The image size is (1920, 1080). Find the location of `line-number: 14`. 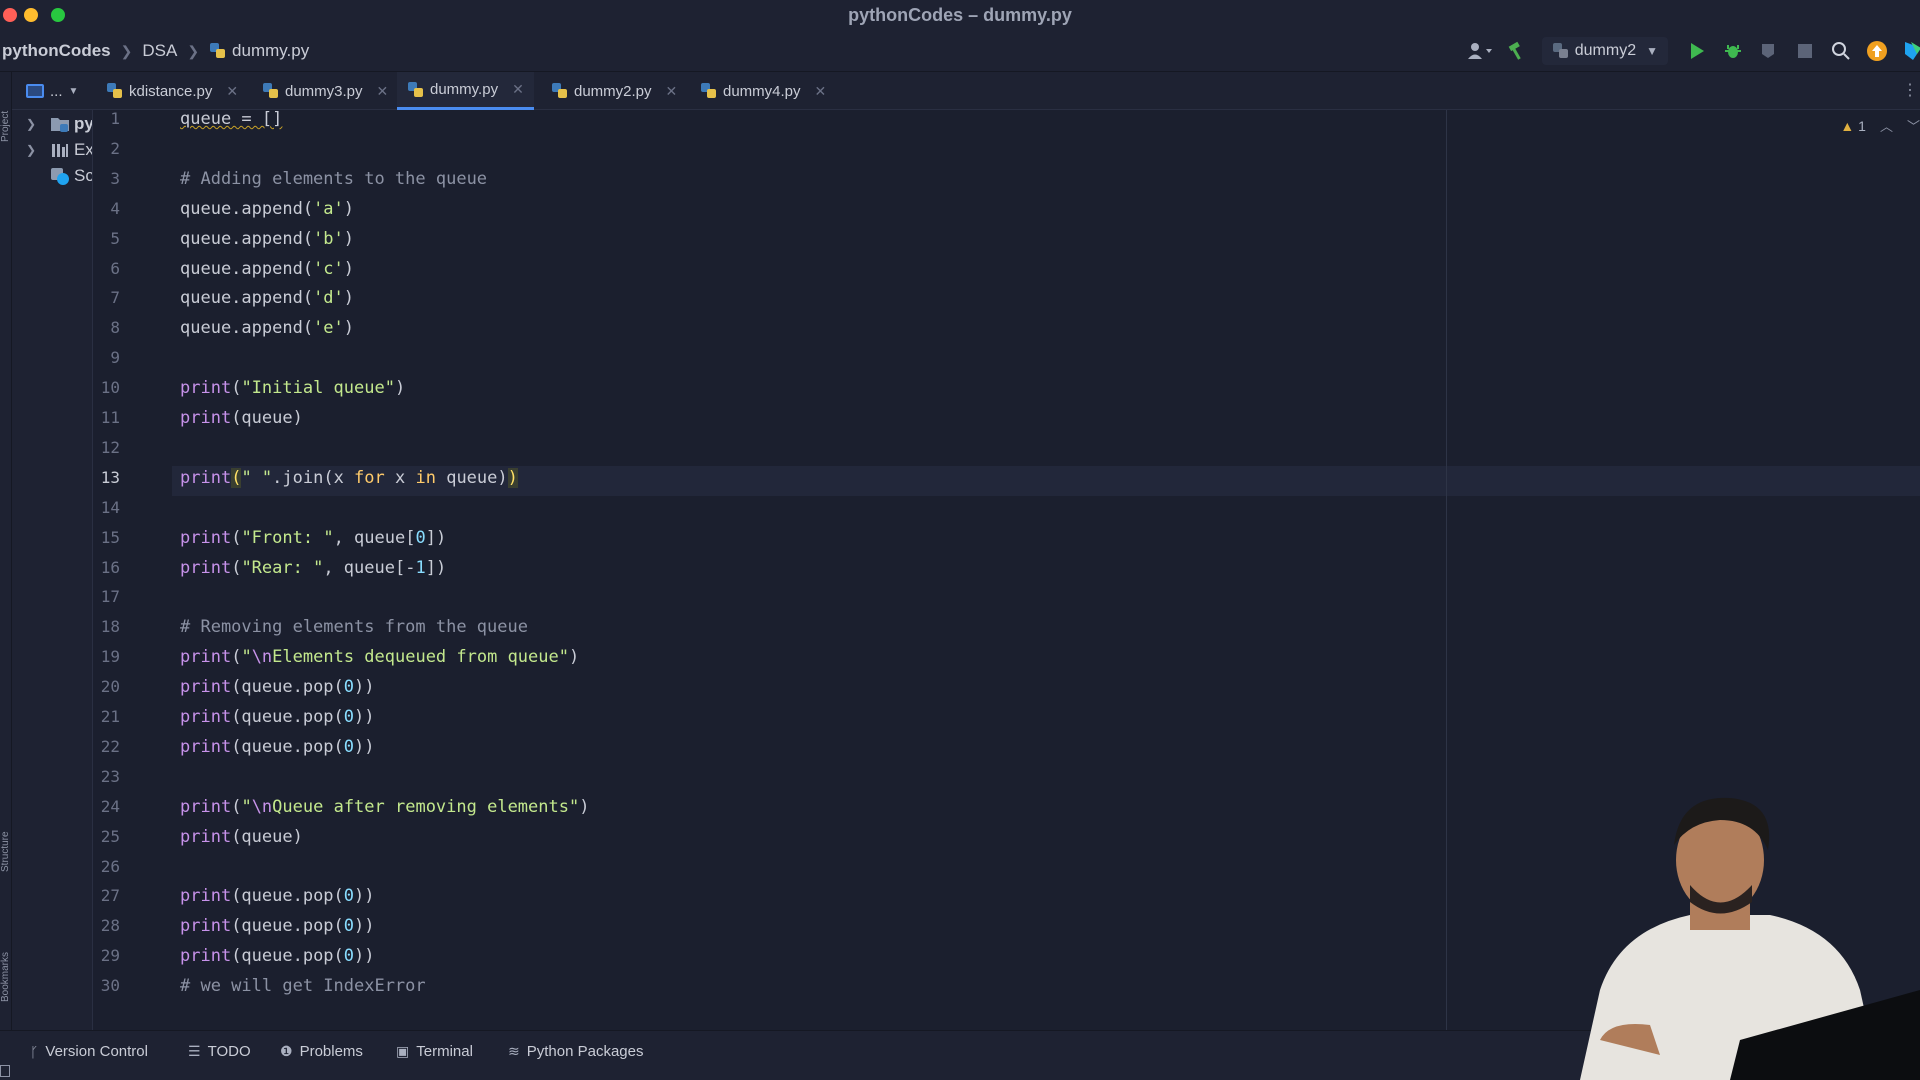

line-number: 14 is located at coordinates (110, 507).